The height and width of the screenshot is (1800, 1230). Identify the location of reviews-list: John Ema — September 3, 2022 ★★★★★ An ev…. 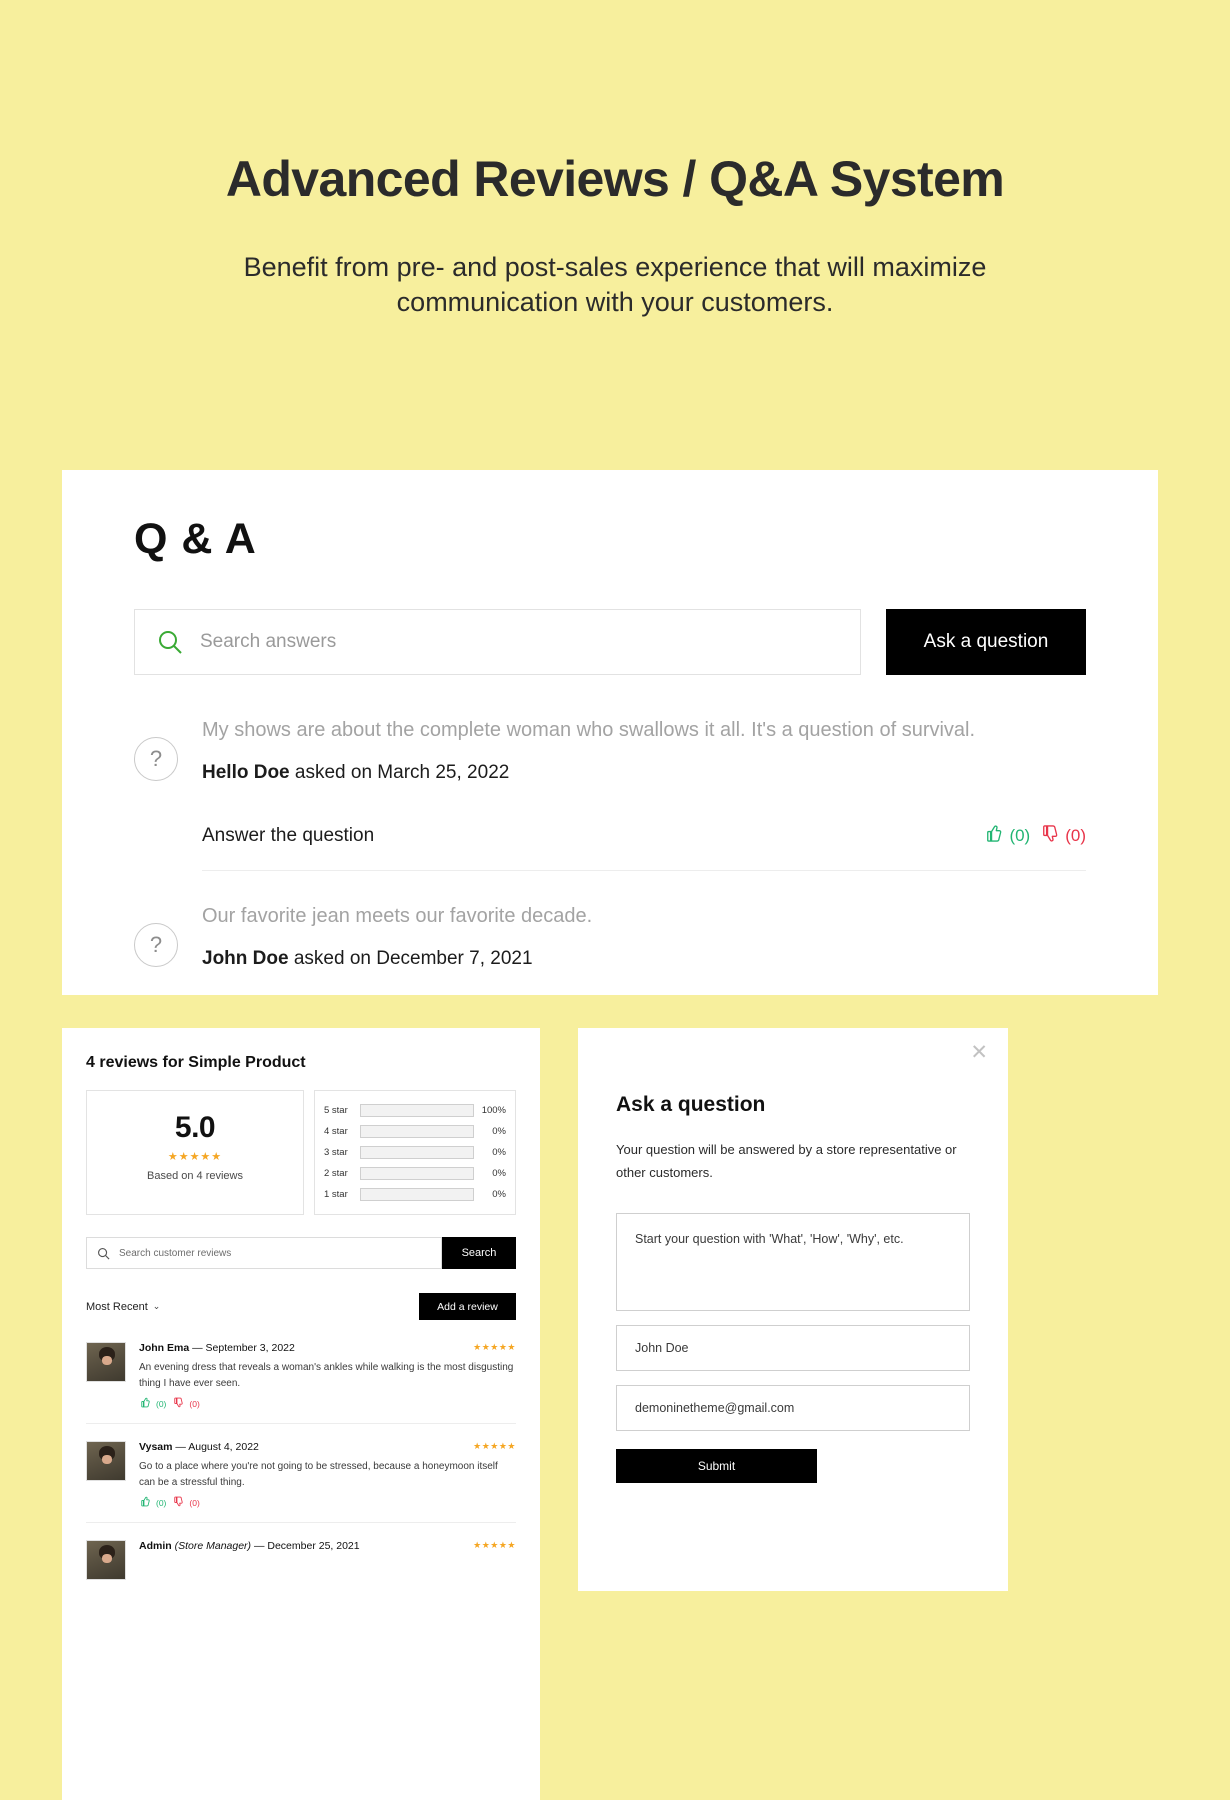
(301, 1467).